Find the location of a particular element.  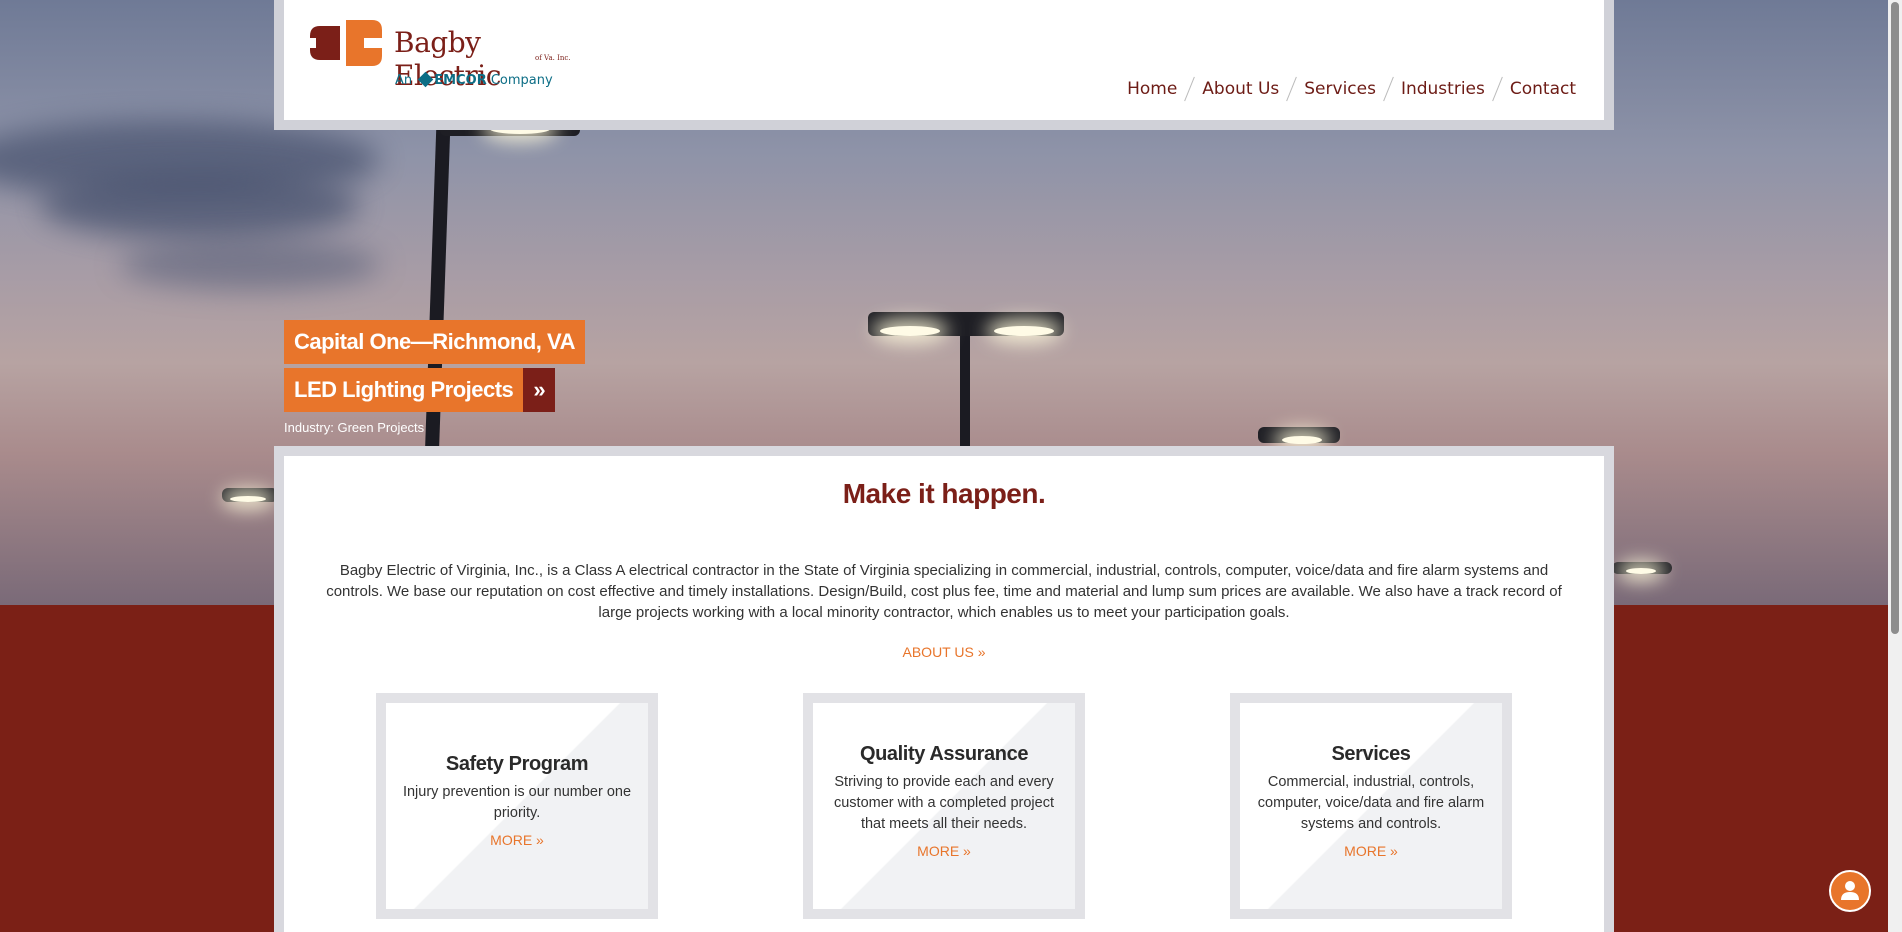

emcor-prefix: An is located at coordinates (404, 80).